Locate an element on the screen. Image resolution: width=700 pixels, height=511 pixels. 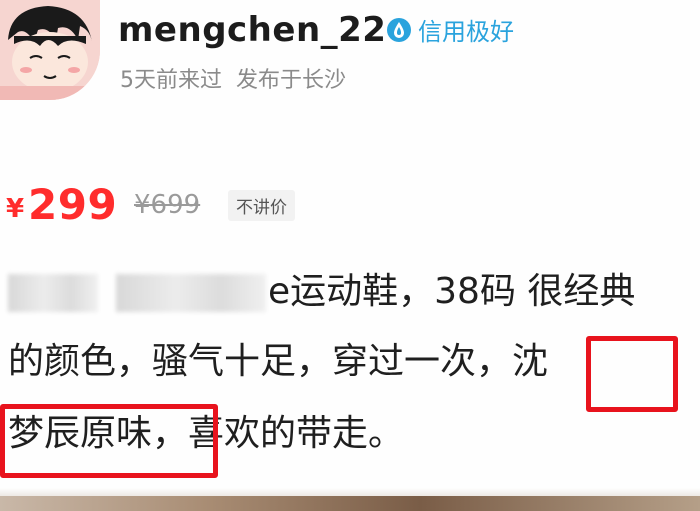
credit-label: 信用极好 is located at coordinates (466, 32).